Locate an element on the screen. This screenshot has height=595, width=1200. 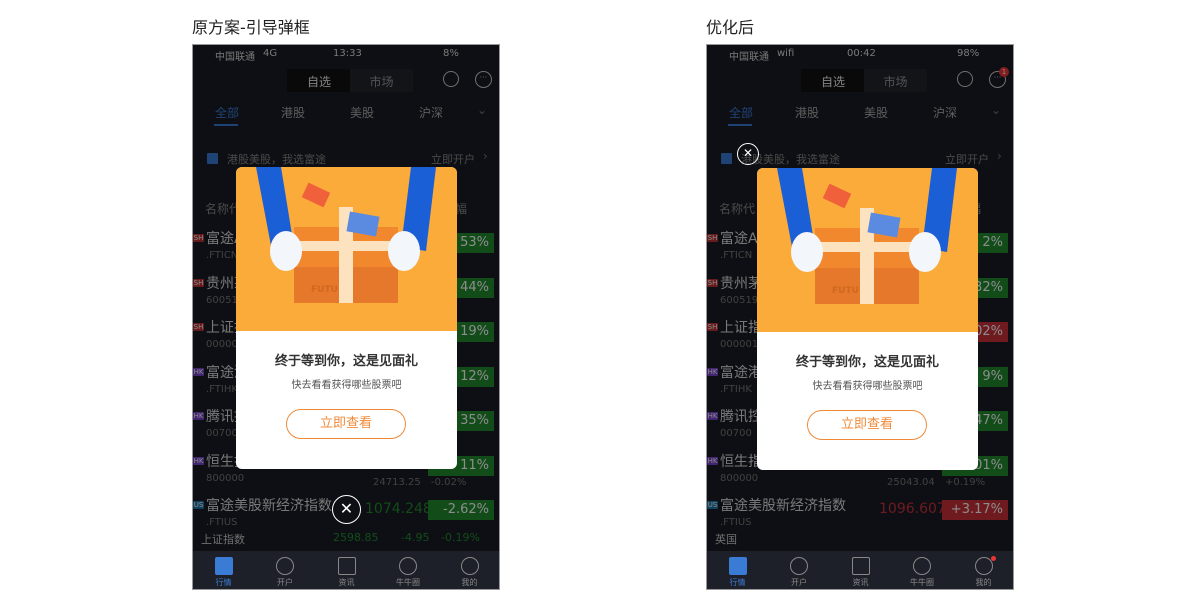
caption-optimized: 优化后 is located at coordinates (730, 27).